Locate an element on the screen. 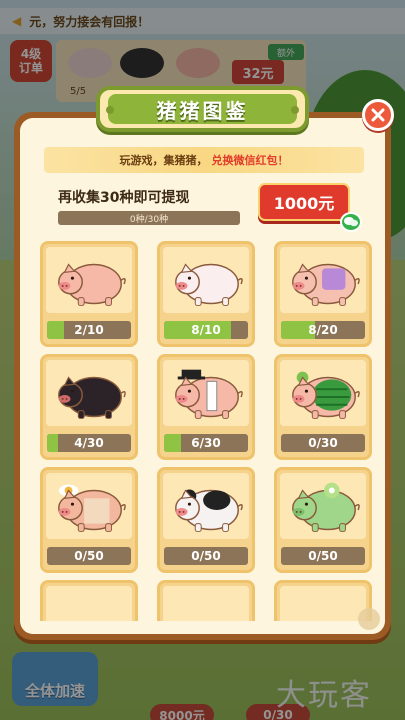 This screenshot has width=405, height=720. title-inner: 猪猪图鉴 is located at coordinates (202, 109).